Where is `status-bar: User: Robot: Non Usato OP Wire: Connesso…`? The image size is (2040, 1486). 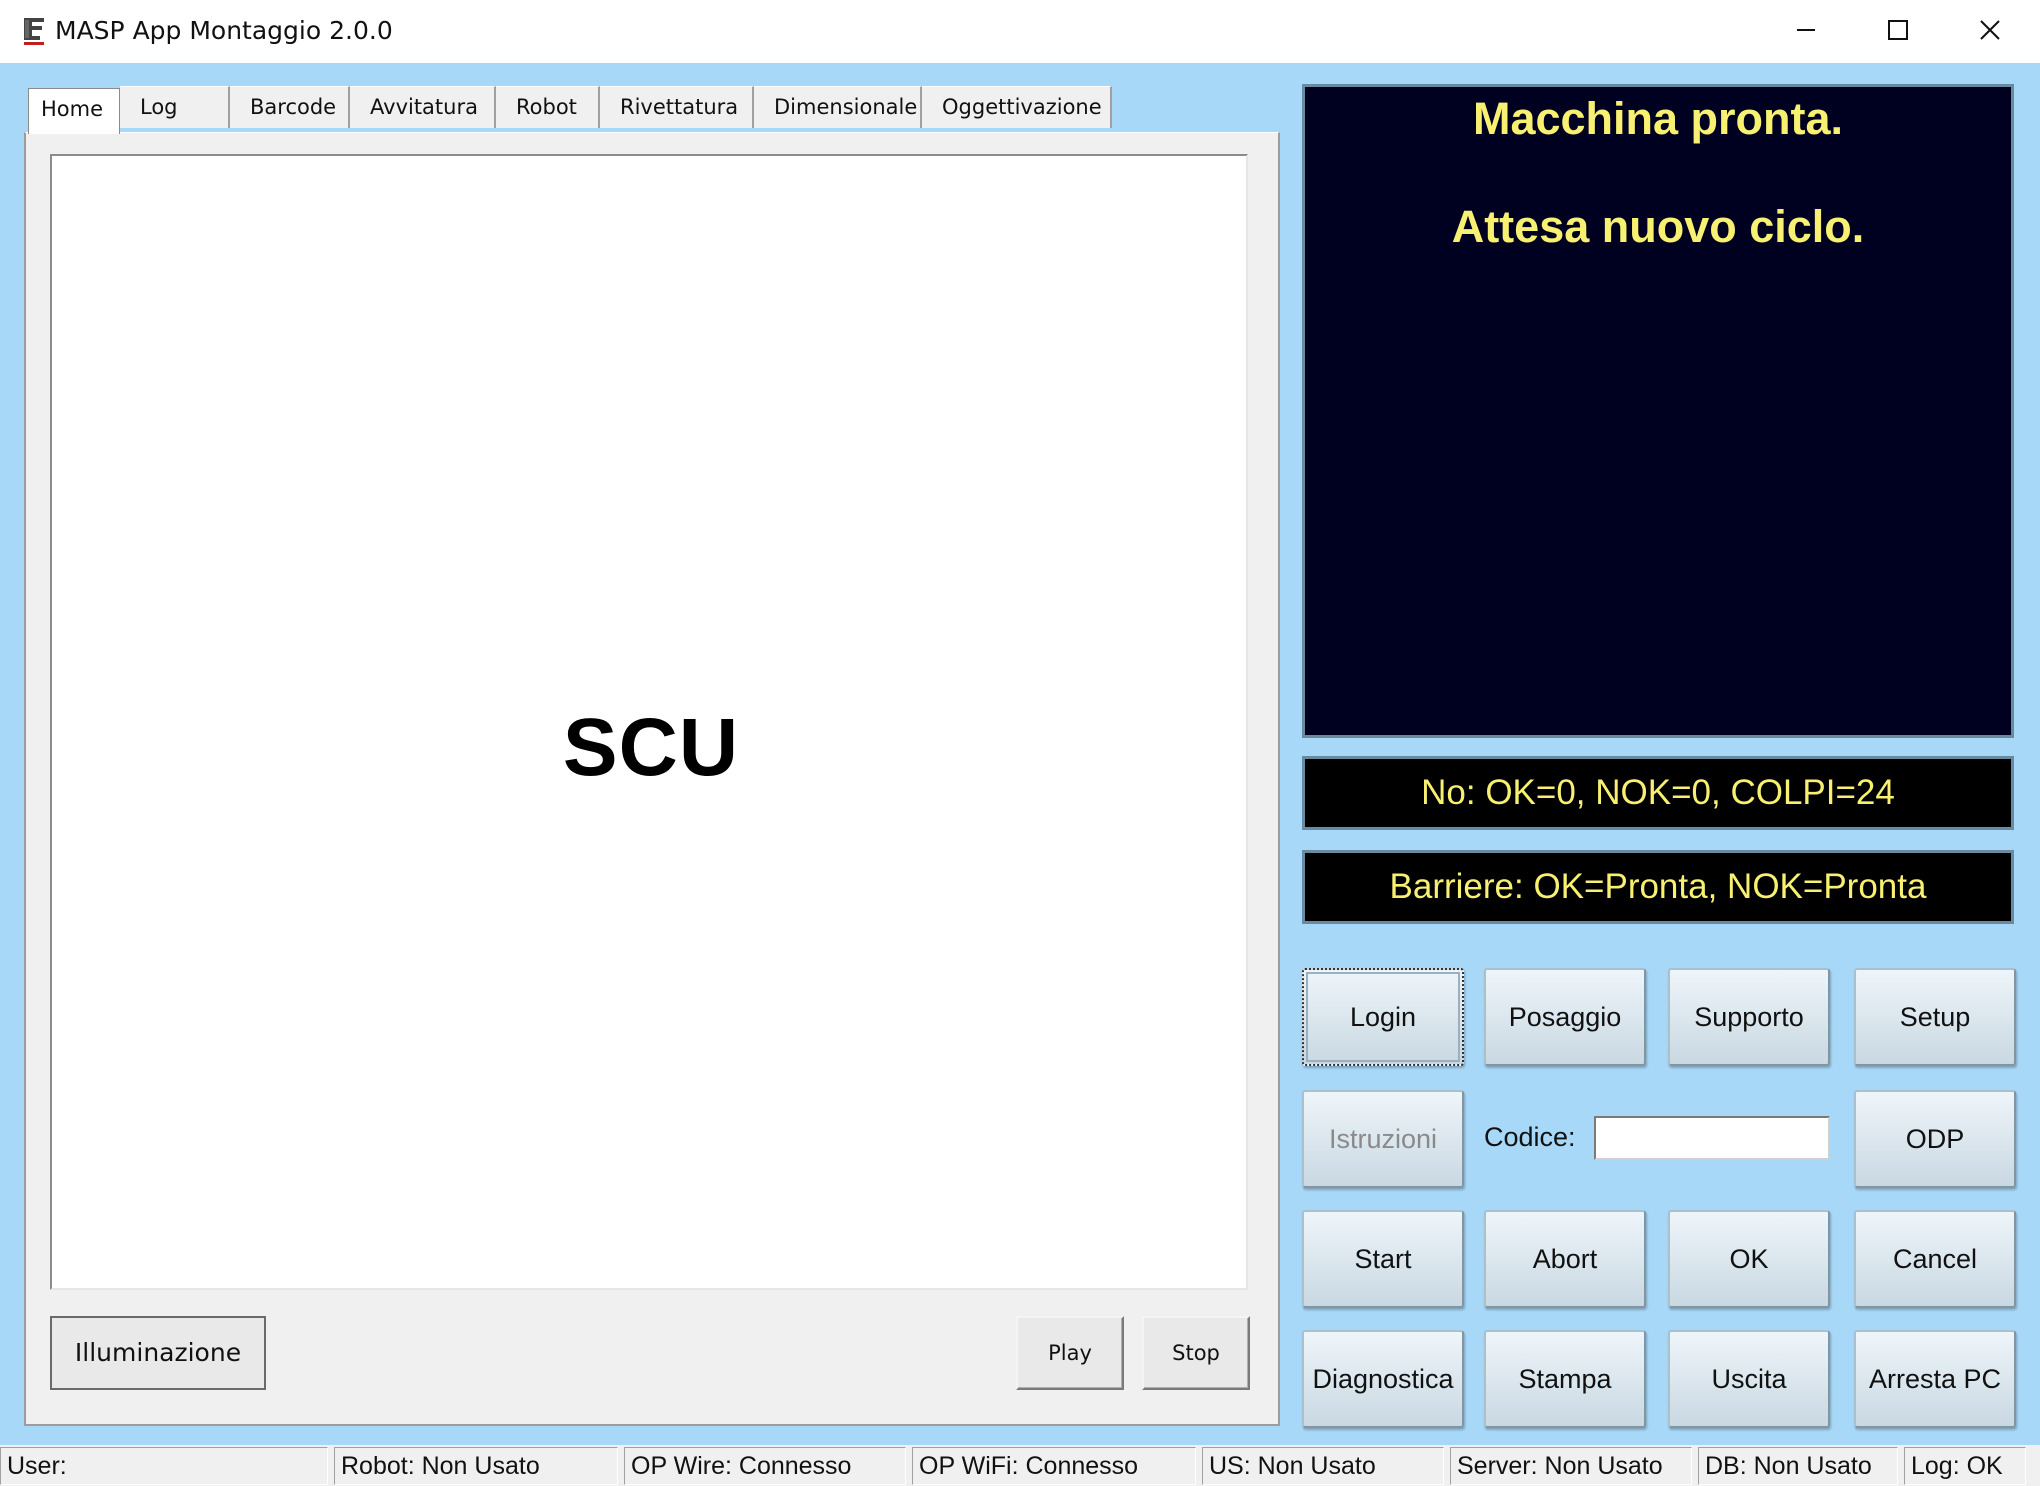
status-bar: User: Robot: Non Usato OP Wire: Connesso… is located at coordinates (1020, 1465).